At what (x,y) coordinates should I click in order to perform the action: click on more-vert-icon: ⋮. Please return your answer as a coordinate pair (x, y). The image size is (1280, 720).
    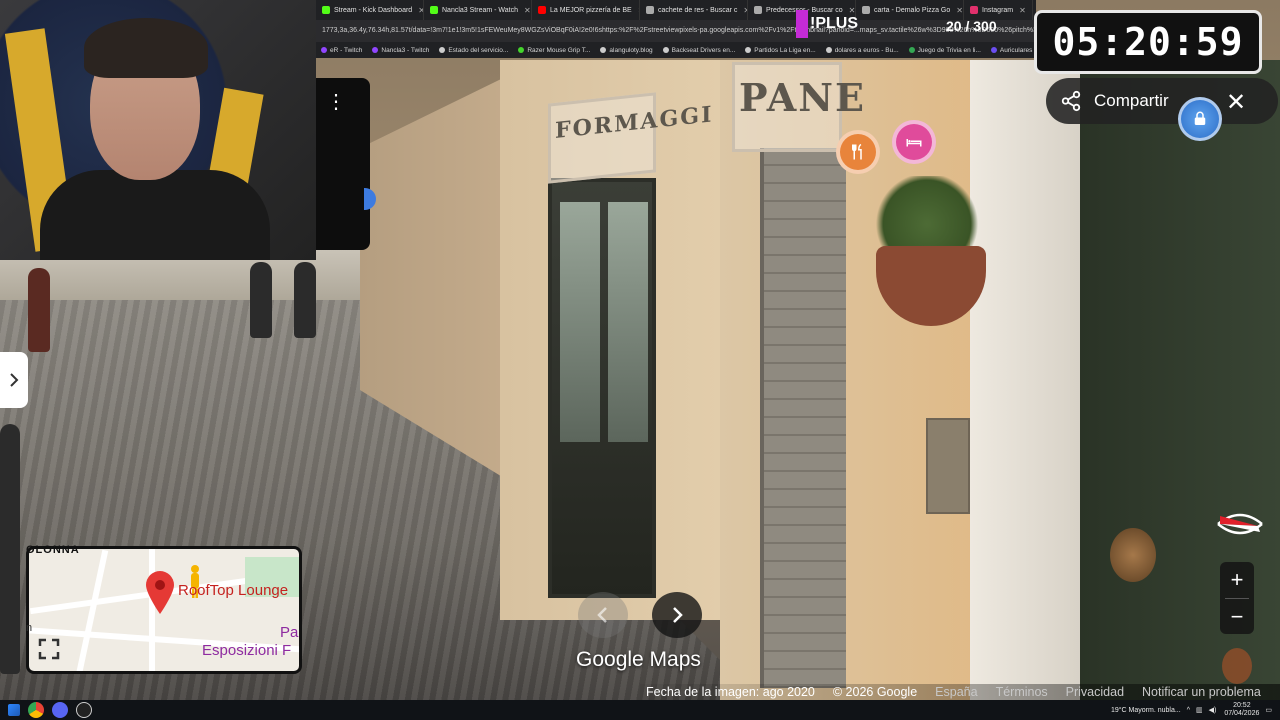
    Looking at the image, I should click on (336, 102).